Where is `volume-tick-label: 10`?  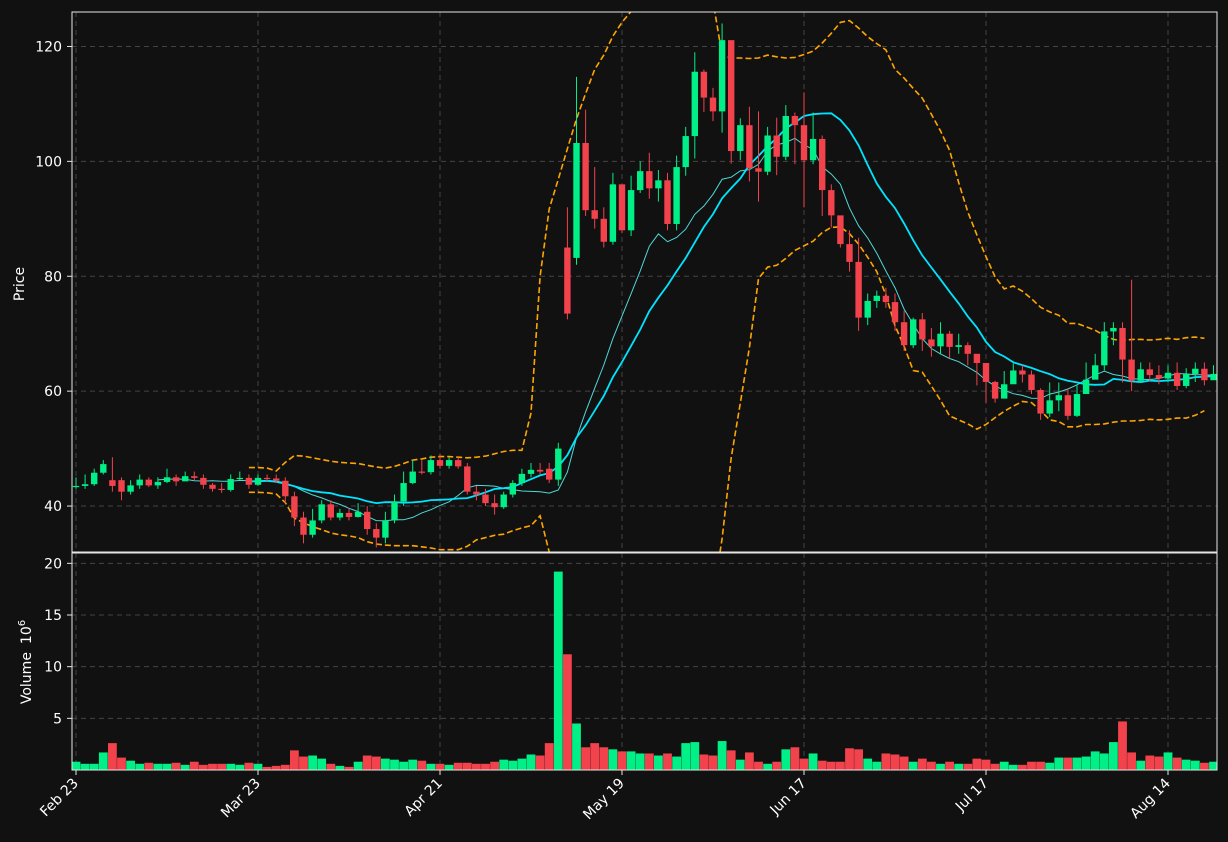 volume-tick-label: 10 is located at coordinates (53, 668).